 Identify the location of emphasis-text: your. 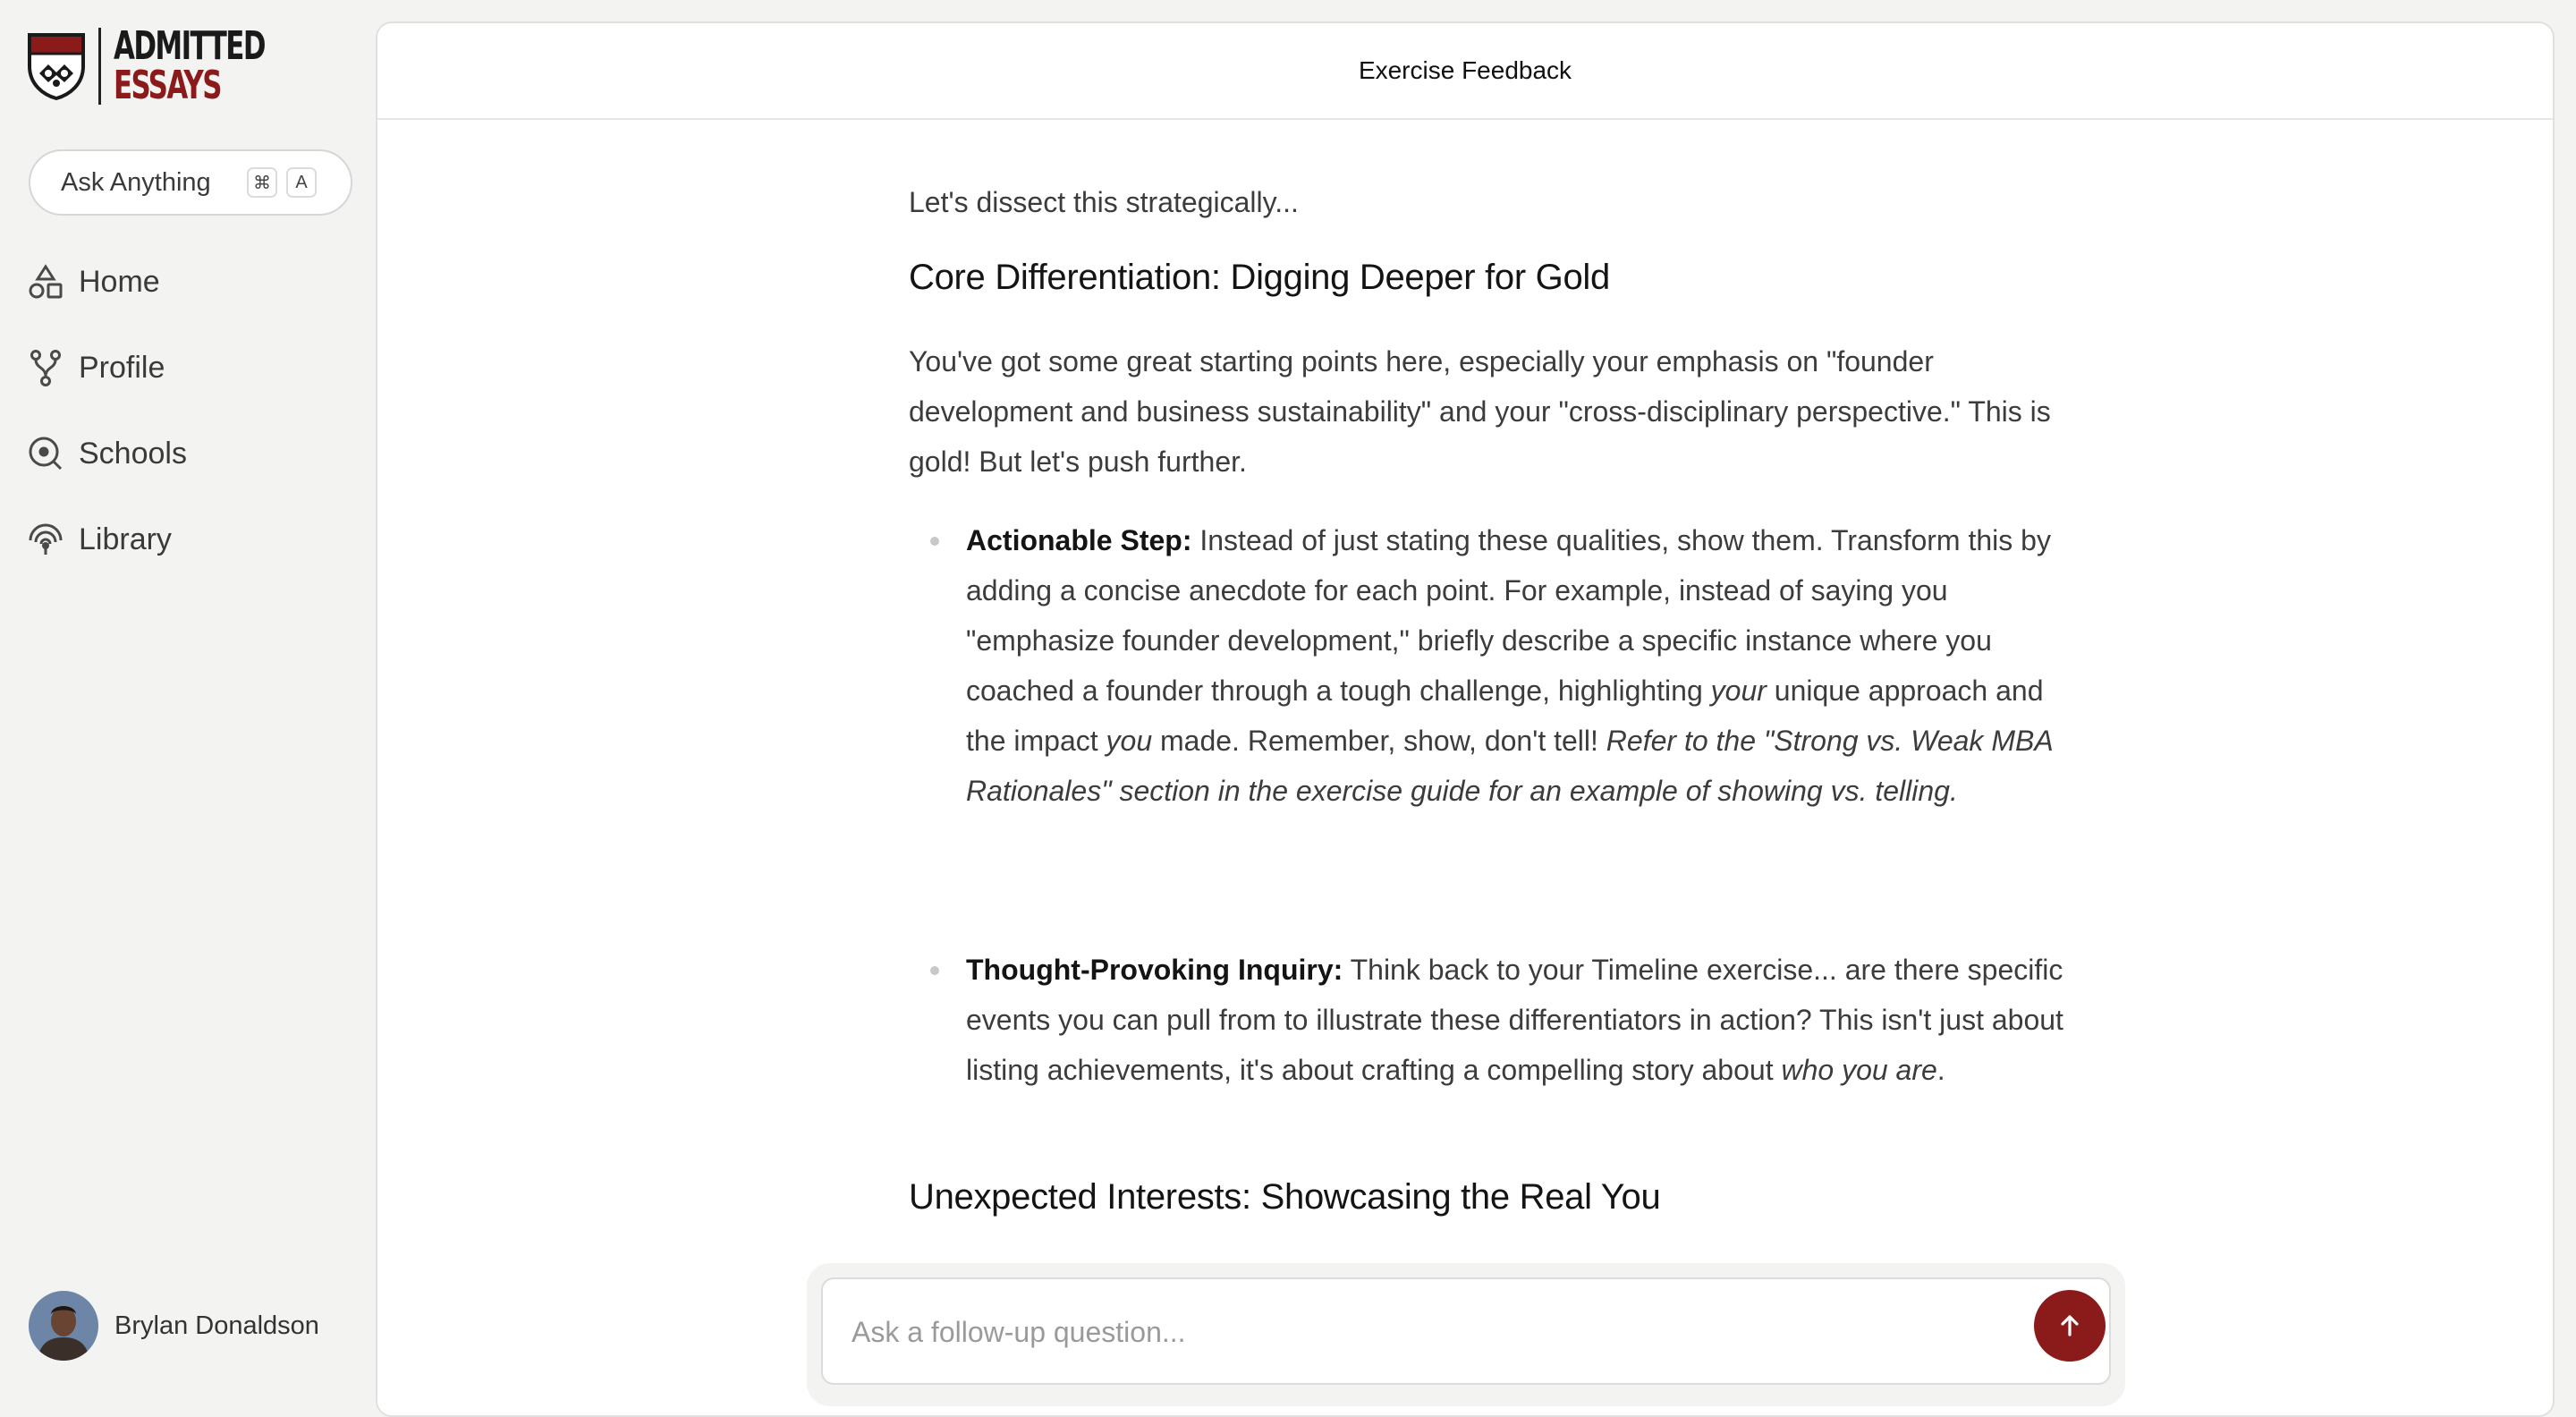
(1738, 691).